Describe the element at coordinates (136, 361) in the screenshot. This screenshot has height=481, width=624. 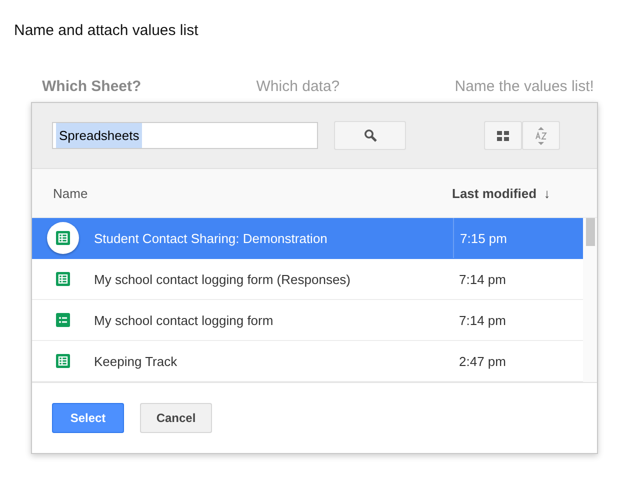
I see `file-name: Keeping Track` at that location.